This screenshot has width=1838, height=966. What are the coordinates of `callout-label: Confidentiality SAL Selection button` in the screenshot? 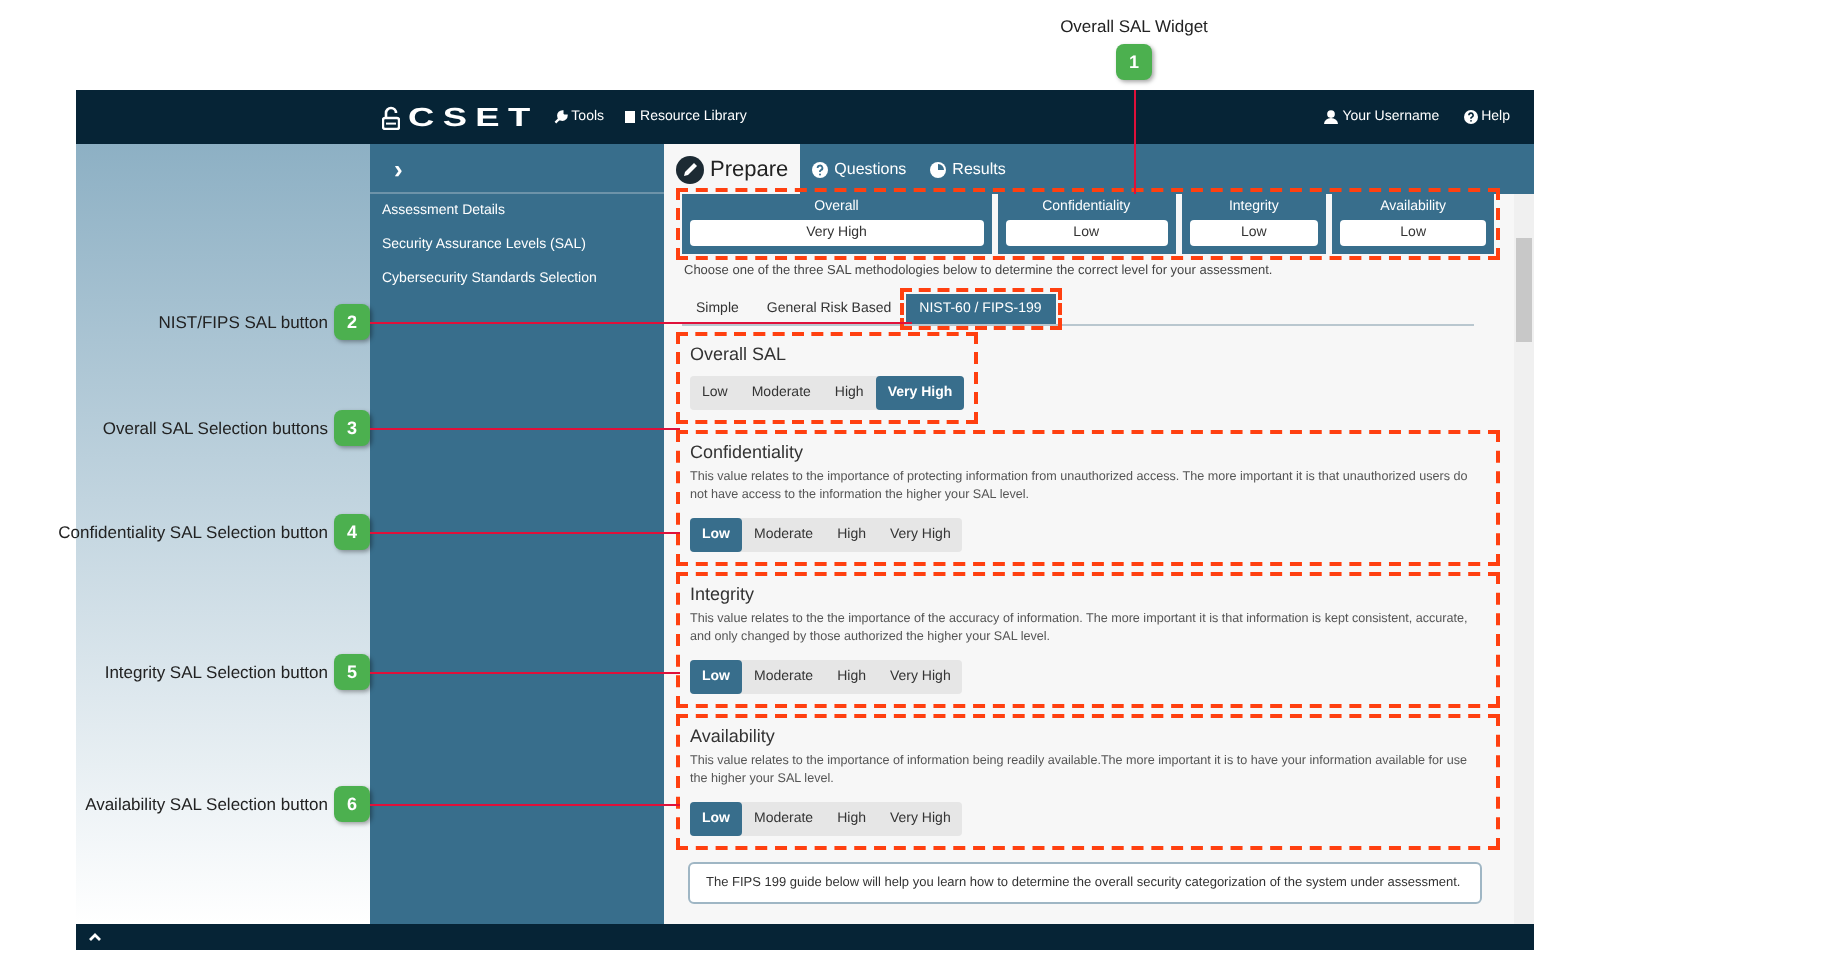 It's located at (193, 532).